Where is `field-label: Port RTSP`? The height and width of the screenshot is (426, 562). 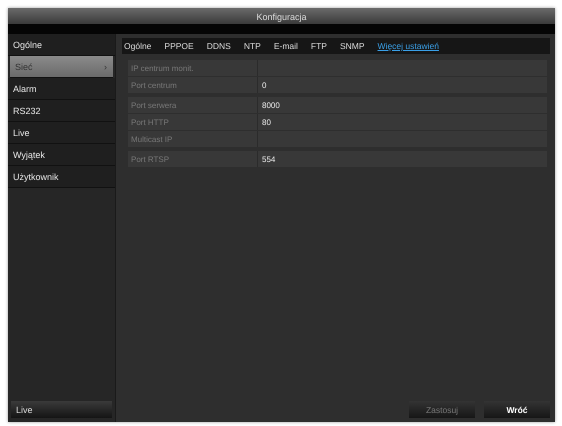 field-label: Port RTSP is located at coordinates (193, 159).